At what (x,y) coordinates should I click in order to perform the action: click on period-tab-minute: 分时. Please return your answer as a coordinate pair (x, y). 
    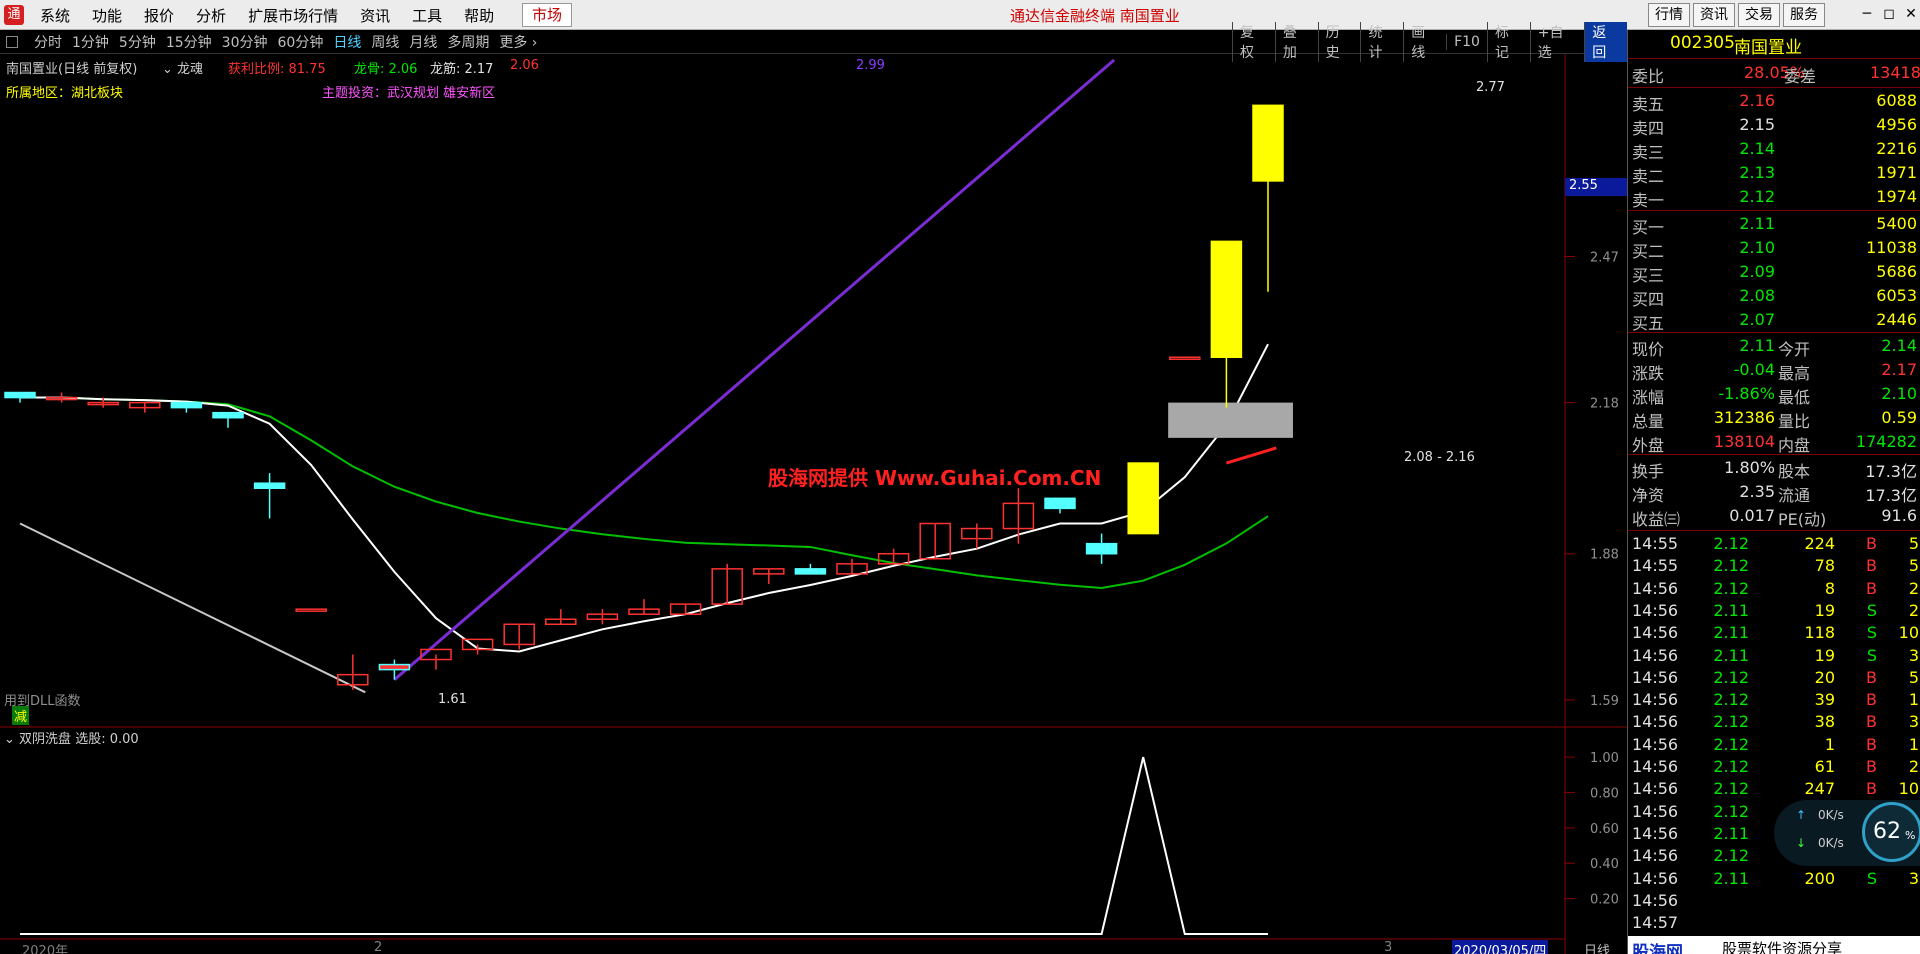
    Looking at the image, I should click on (48, 42).